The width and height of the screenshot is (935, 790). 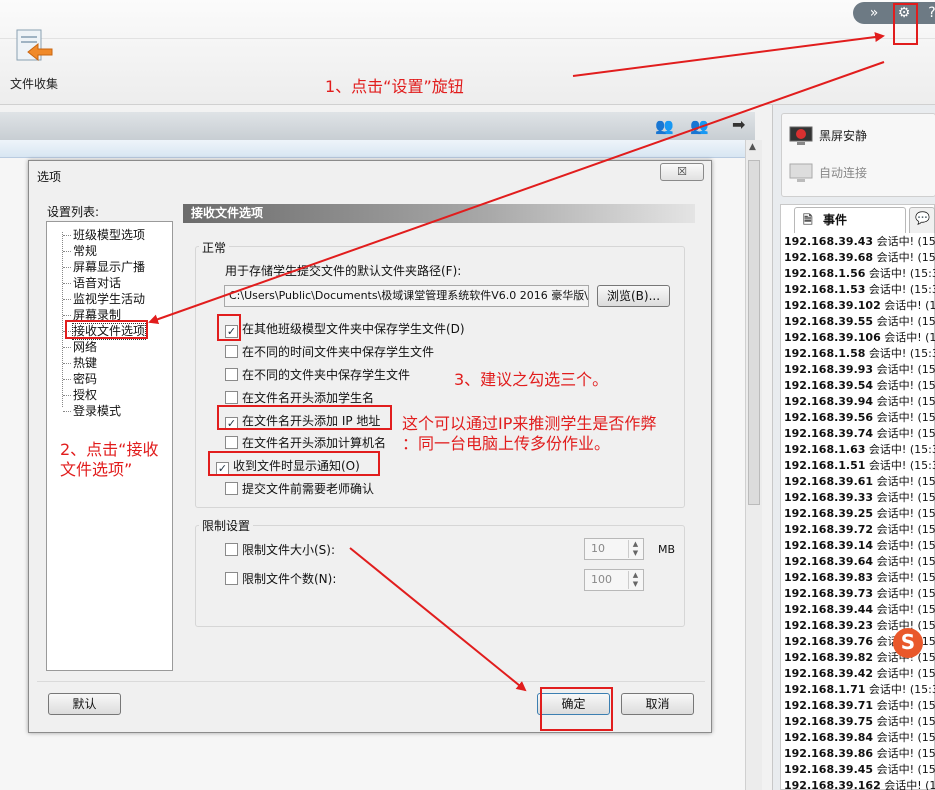 I want to click on highlight-checkbox-ip, so click(x=304, y=417).